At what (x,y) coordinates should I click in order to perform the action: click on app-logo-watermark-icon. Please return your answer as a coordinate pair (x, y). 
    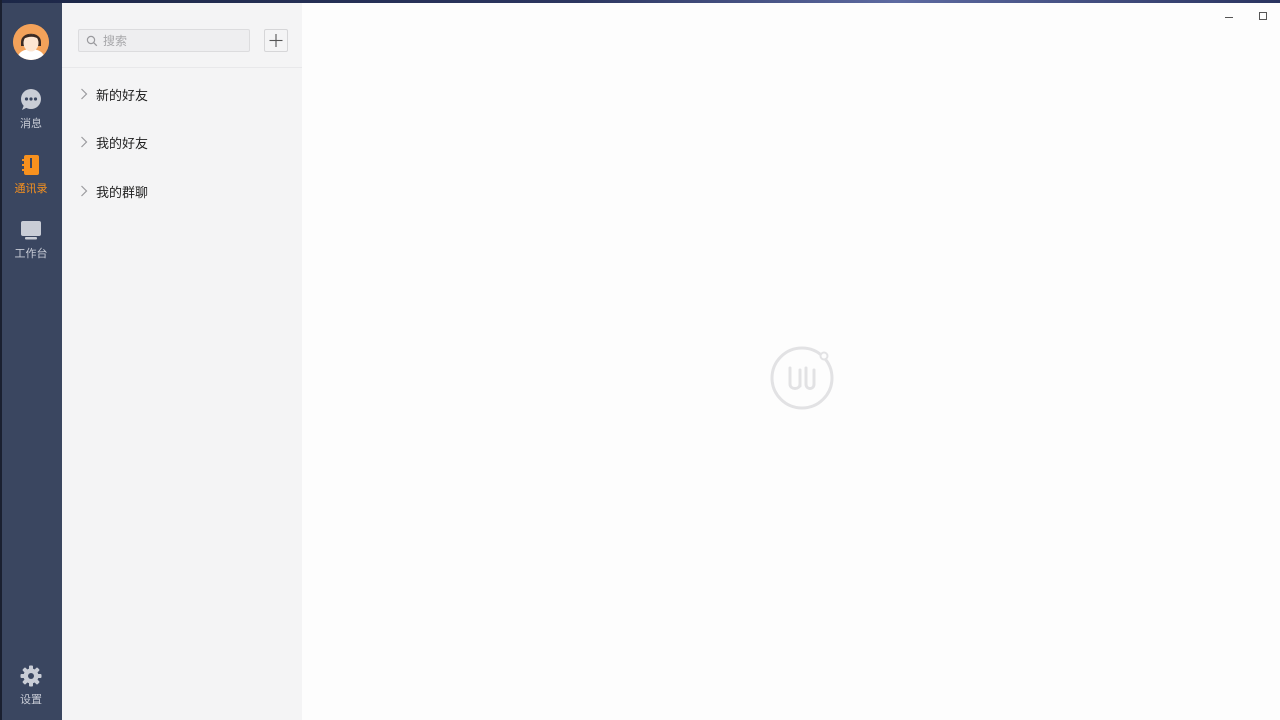
    Looking at the image, I should click on (802, 378).